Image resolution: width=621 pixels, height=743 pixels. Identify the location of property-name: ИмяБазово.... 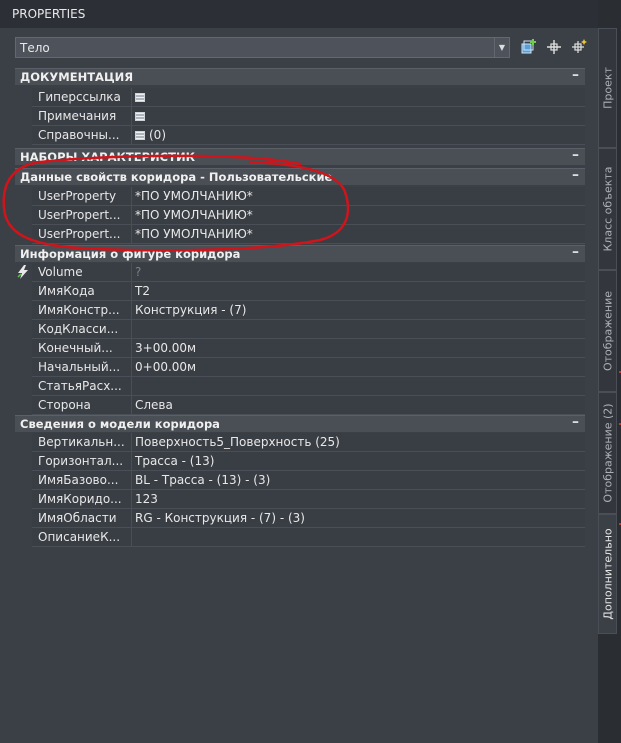
(78, 480).